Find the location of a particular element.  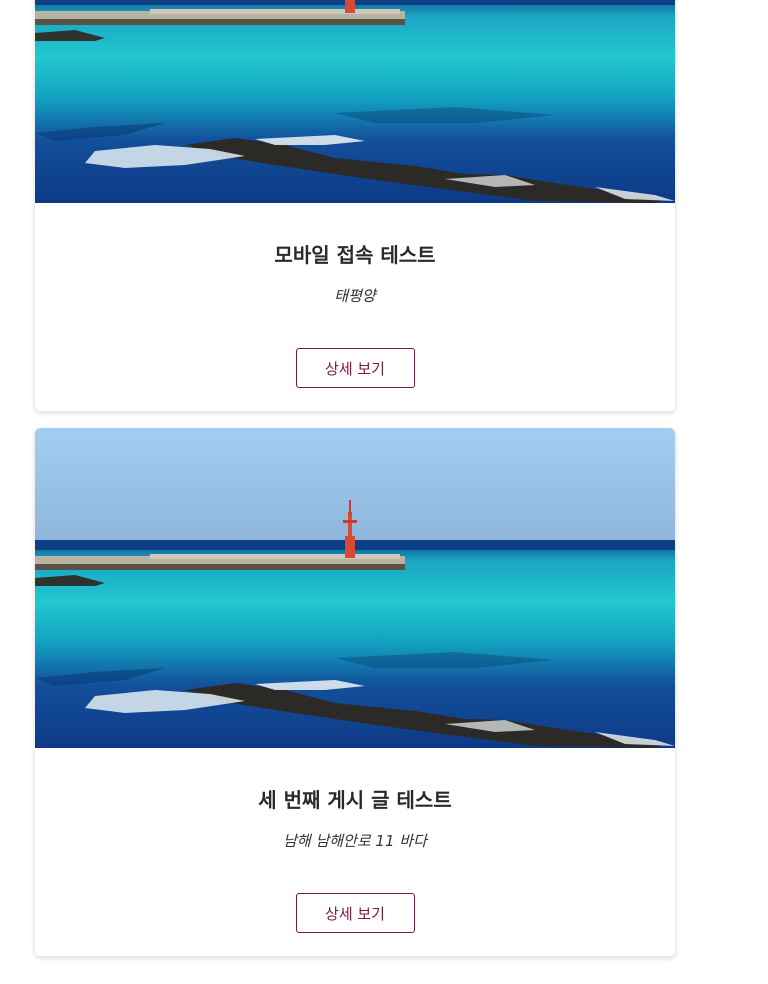

post-location: 남해 남해안로 11 바다 is located at coordinates (355, 841).